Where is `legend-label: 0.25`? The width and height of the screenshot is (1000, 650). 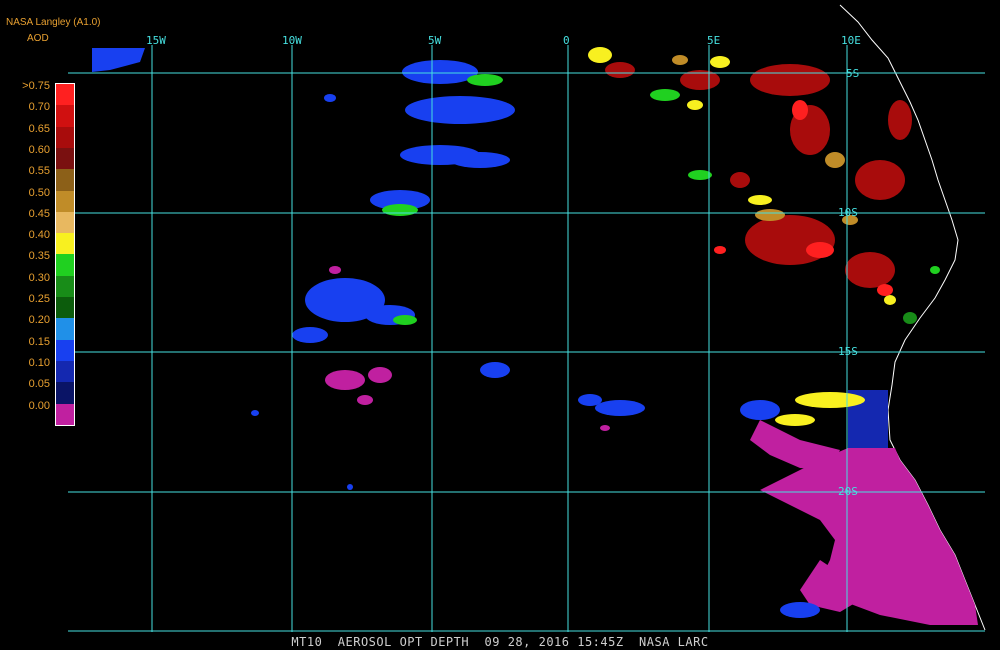
legend-label: 0.25 is located at coordinates (39, 299).